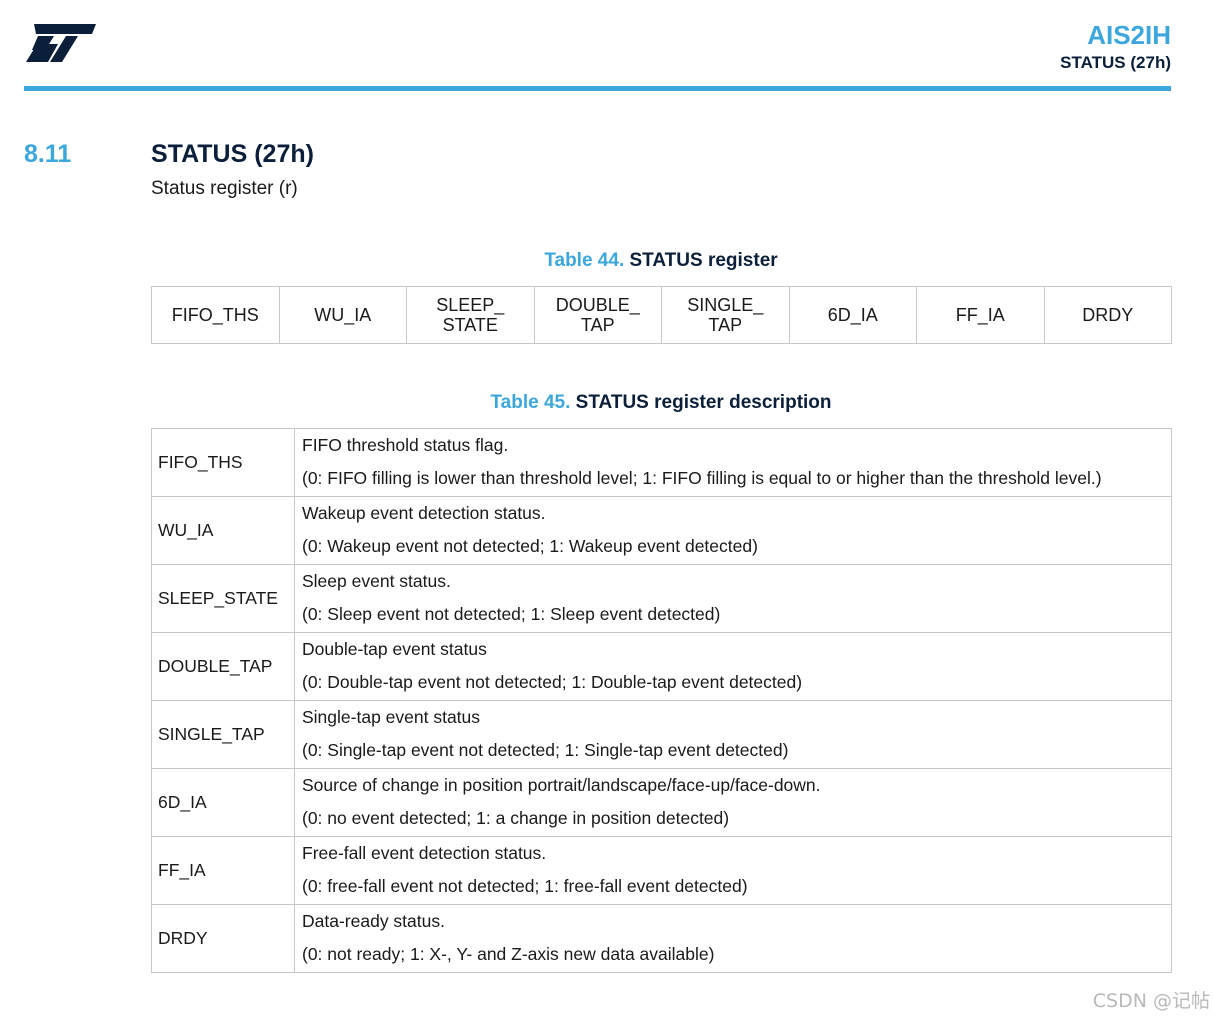 The width and height of the screenshot is (1214, 1020). I want to click on field-name: FF_IA, so click(223, 870).